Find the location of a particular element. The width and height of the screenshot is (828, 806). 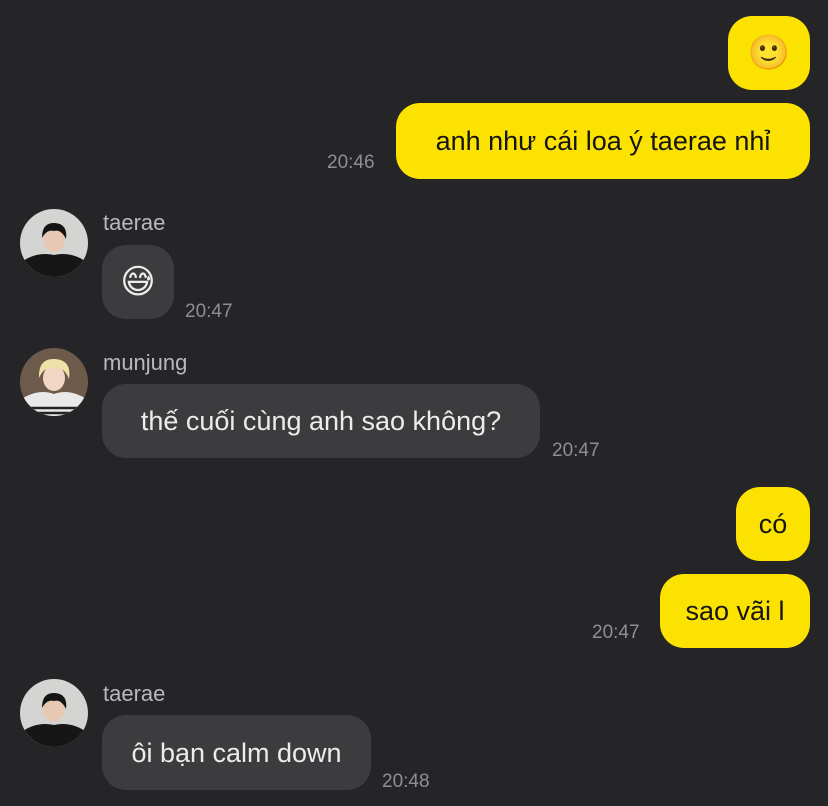

my-message-bubble: sao vãi l is located at coordinates (735, 611).